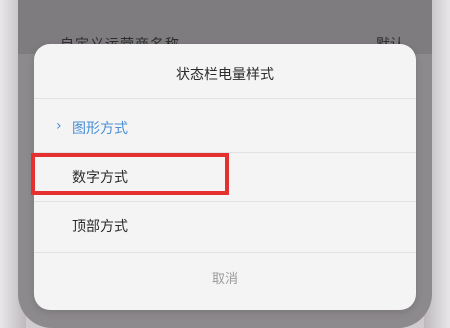 The image size is (450, 328). Describe the element at coordinates (225, 128) in the screenshot. I see `option-graphic: › 图形方式` at that location.